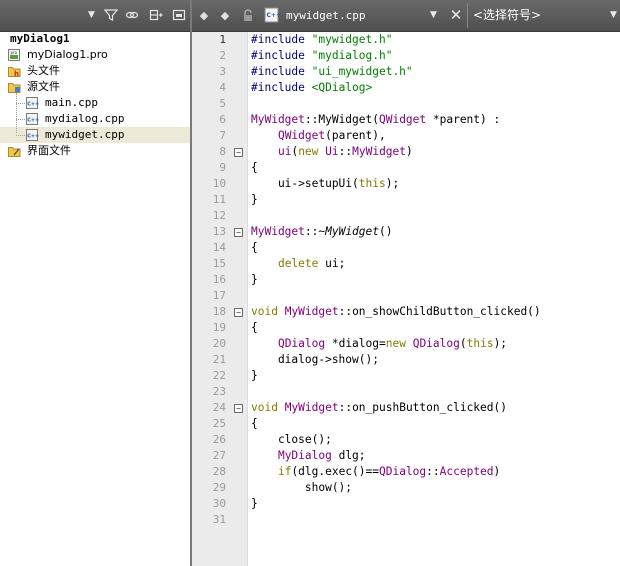 This screenshot has width=620, height=566. What do you see at coordinates (480, 343) in the screenshot?
I see `code-token: this` at bounding box center [480, 343].